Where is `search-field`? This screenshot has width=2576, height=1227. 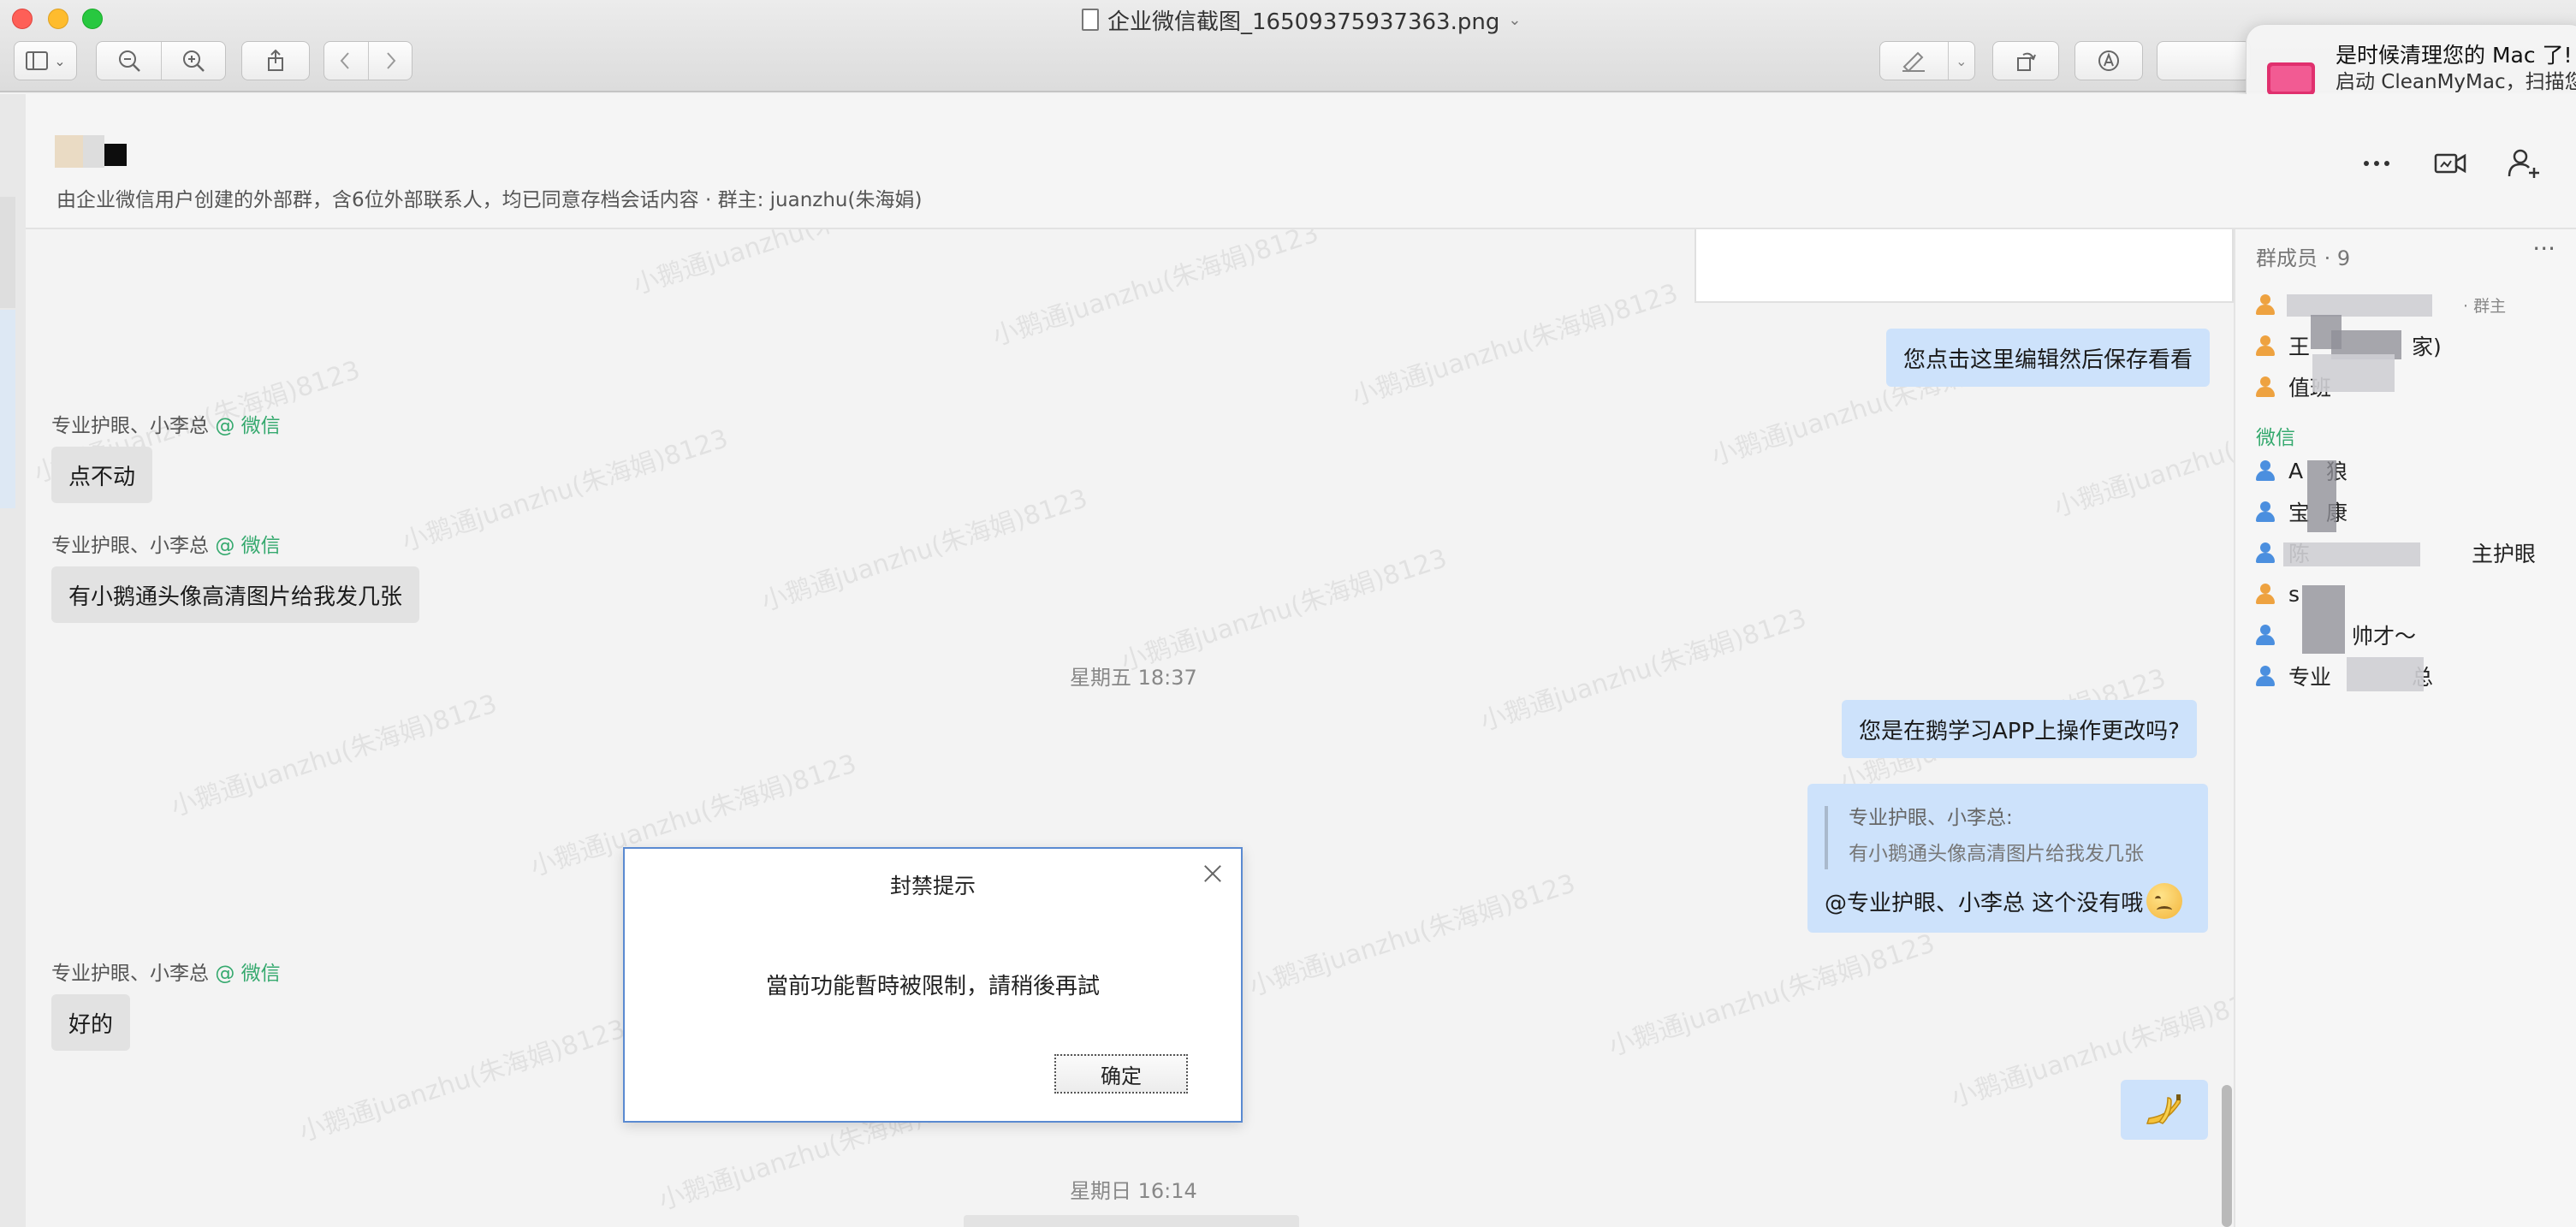 search-field is located at coordinates (2204, 60).